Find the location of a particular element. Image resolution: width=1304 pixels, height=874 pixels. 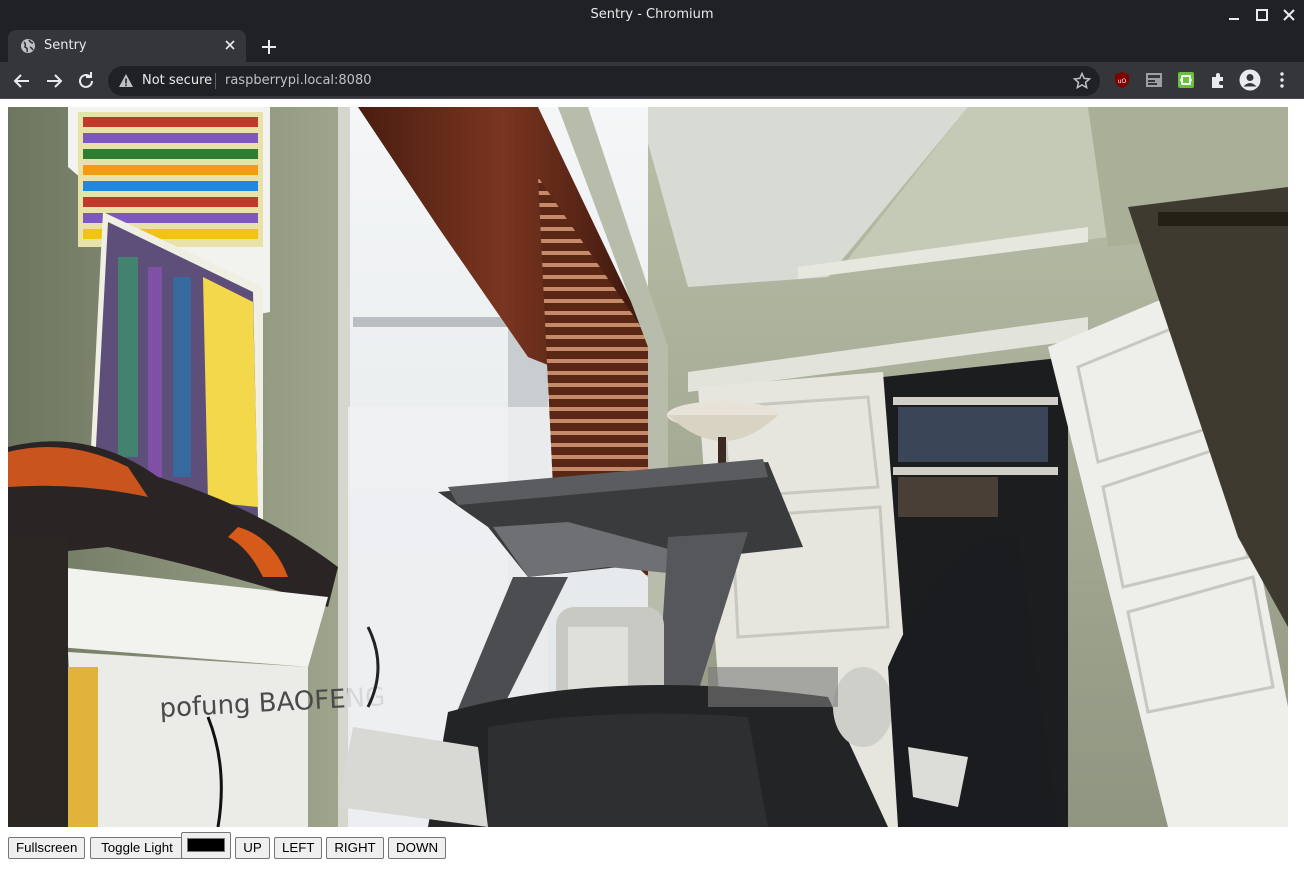

url-text: raspberrypi.local:8080 is located at coordinates (298, 80).